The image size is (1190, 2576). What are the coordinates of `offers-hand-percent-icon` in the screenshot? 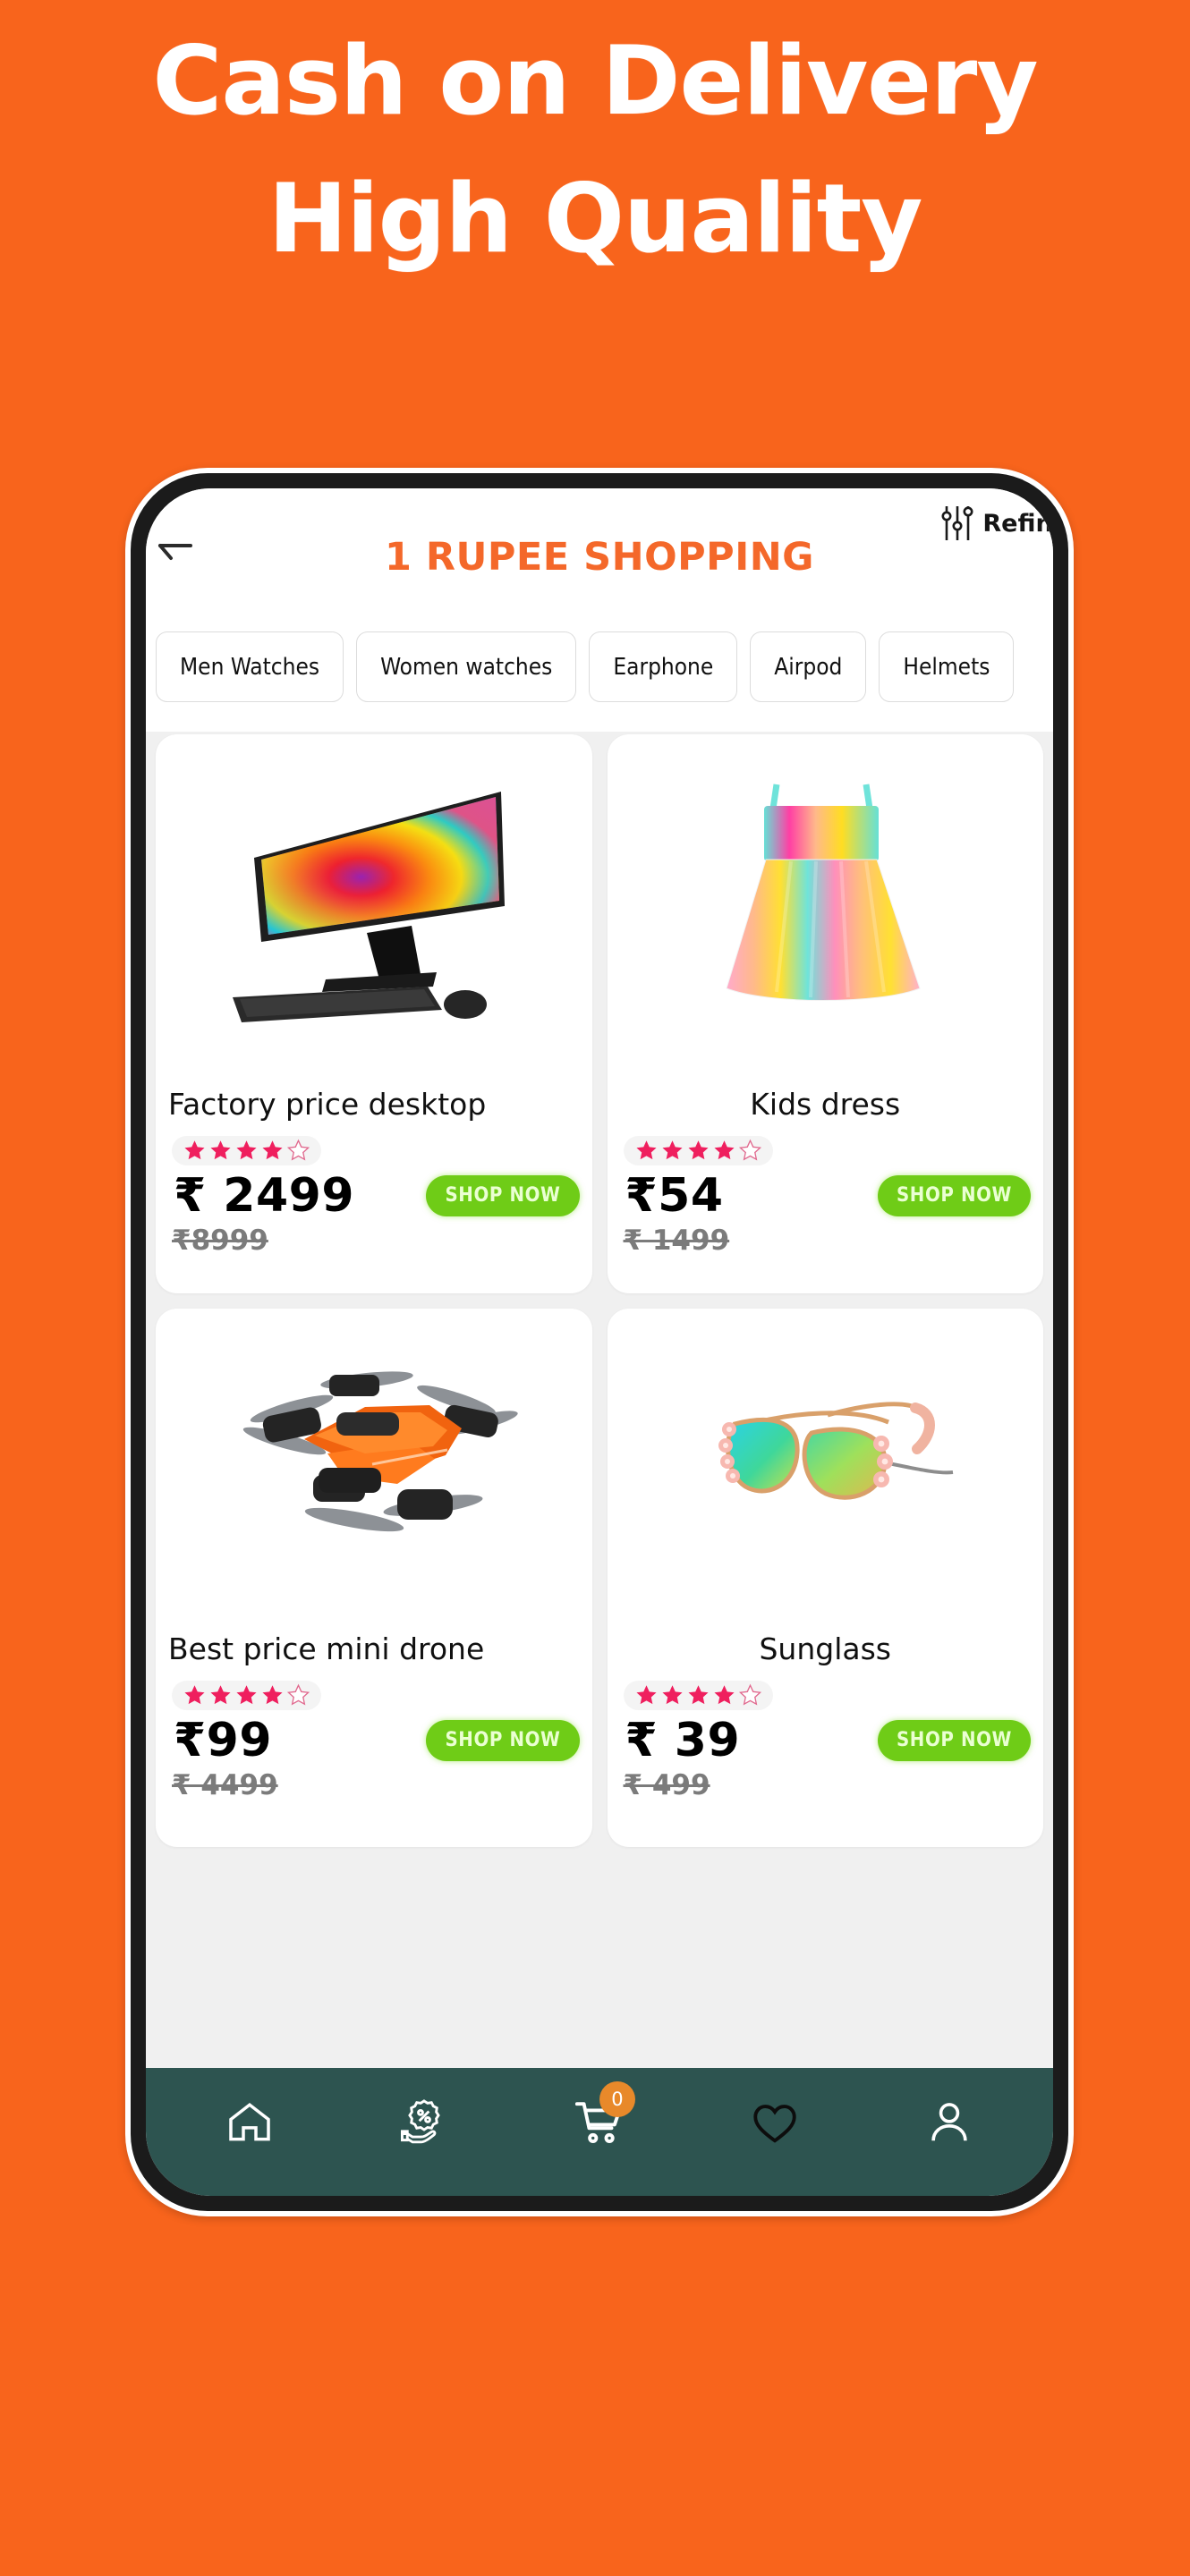 It's located at (424, 2122).